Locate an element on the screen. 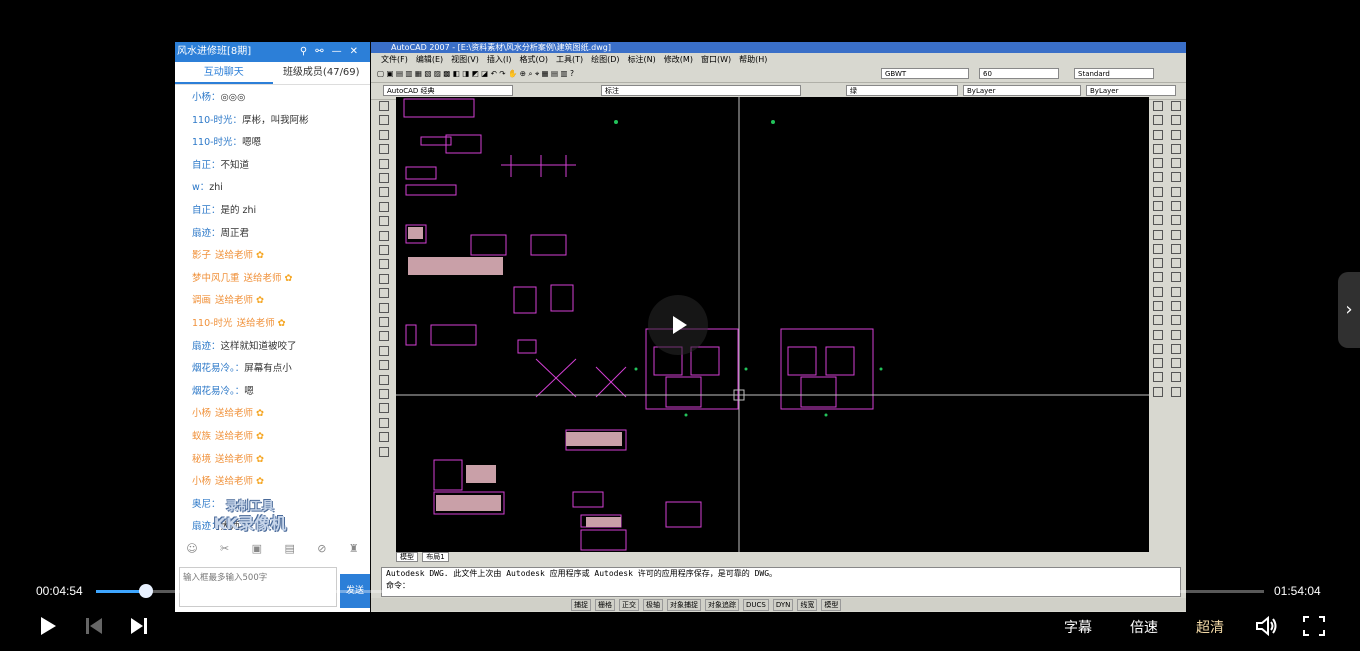  gift-icon: ♜ is located at coordinates (354, 550).